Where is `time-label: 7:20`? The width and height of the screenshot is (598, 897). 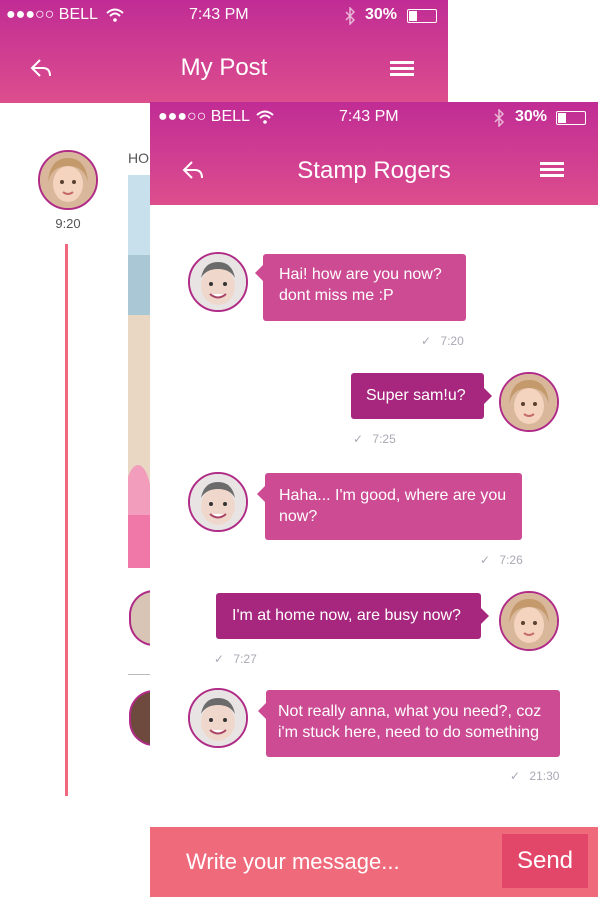 time-label: 7:20 is located at coordinates (452, 341).